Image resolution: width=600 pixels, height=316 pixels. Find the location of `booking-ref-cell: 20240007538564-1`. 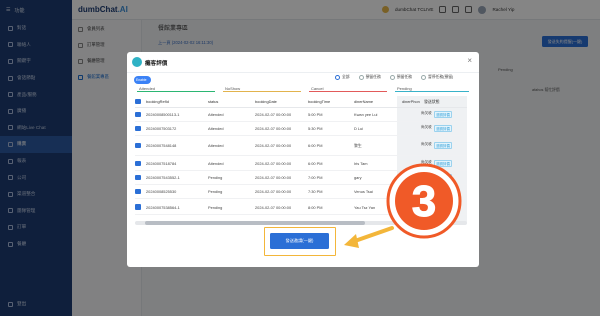

booking-ref-cell: 20240007538564-1 is located at coordinates (163, 207).